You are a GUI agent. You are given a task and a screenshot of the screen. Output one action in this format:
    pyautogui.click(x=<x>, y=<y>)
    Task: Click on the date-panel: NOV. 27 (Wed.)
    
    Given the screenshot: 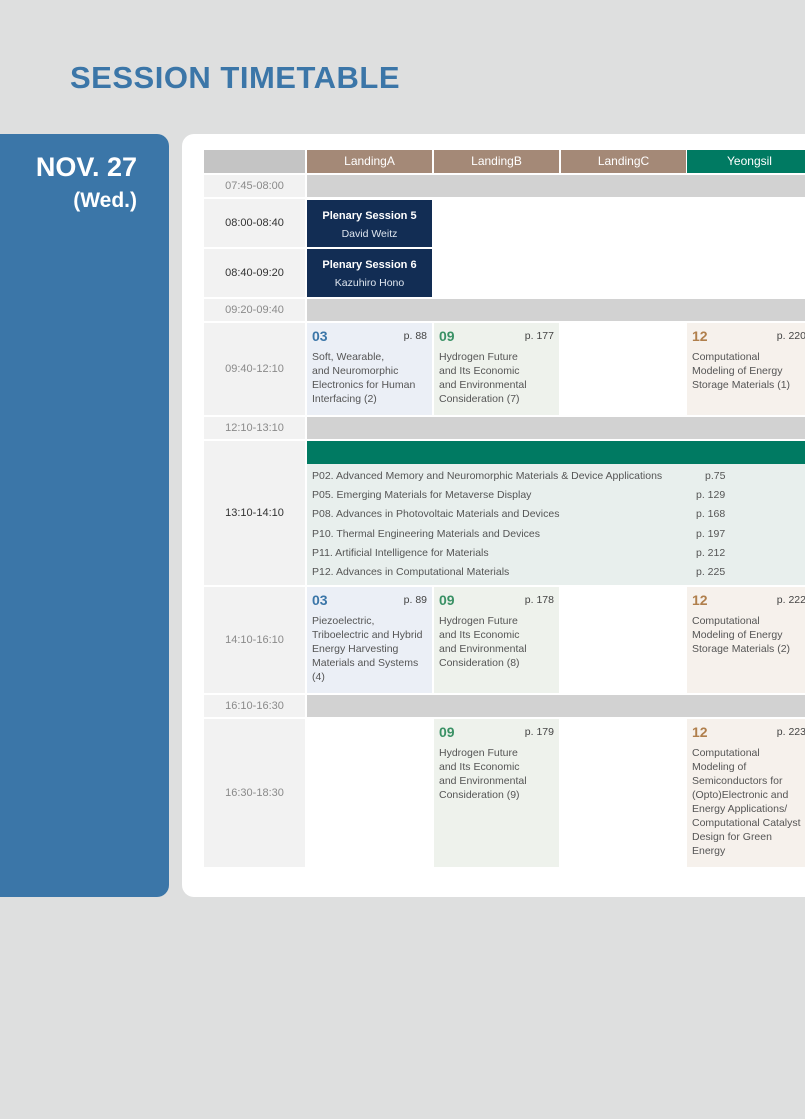 What is the action you would take?
    pyautogui.click(x=84, y=515)
    